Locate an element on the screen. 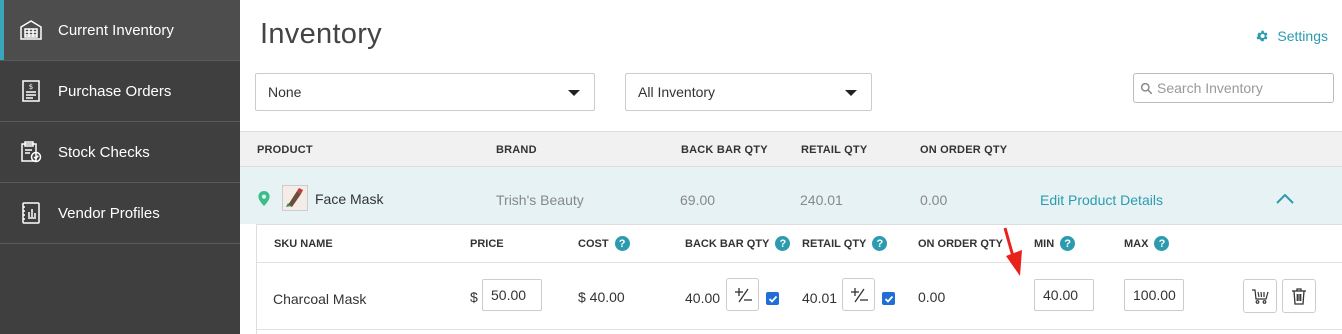  column-header-on-order-qty: ON ORDER QTY is located at coordinates (964, 150).